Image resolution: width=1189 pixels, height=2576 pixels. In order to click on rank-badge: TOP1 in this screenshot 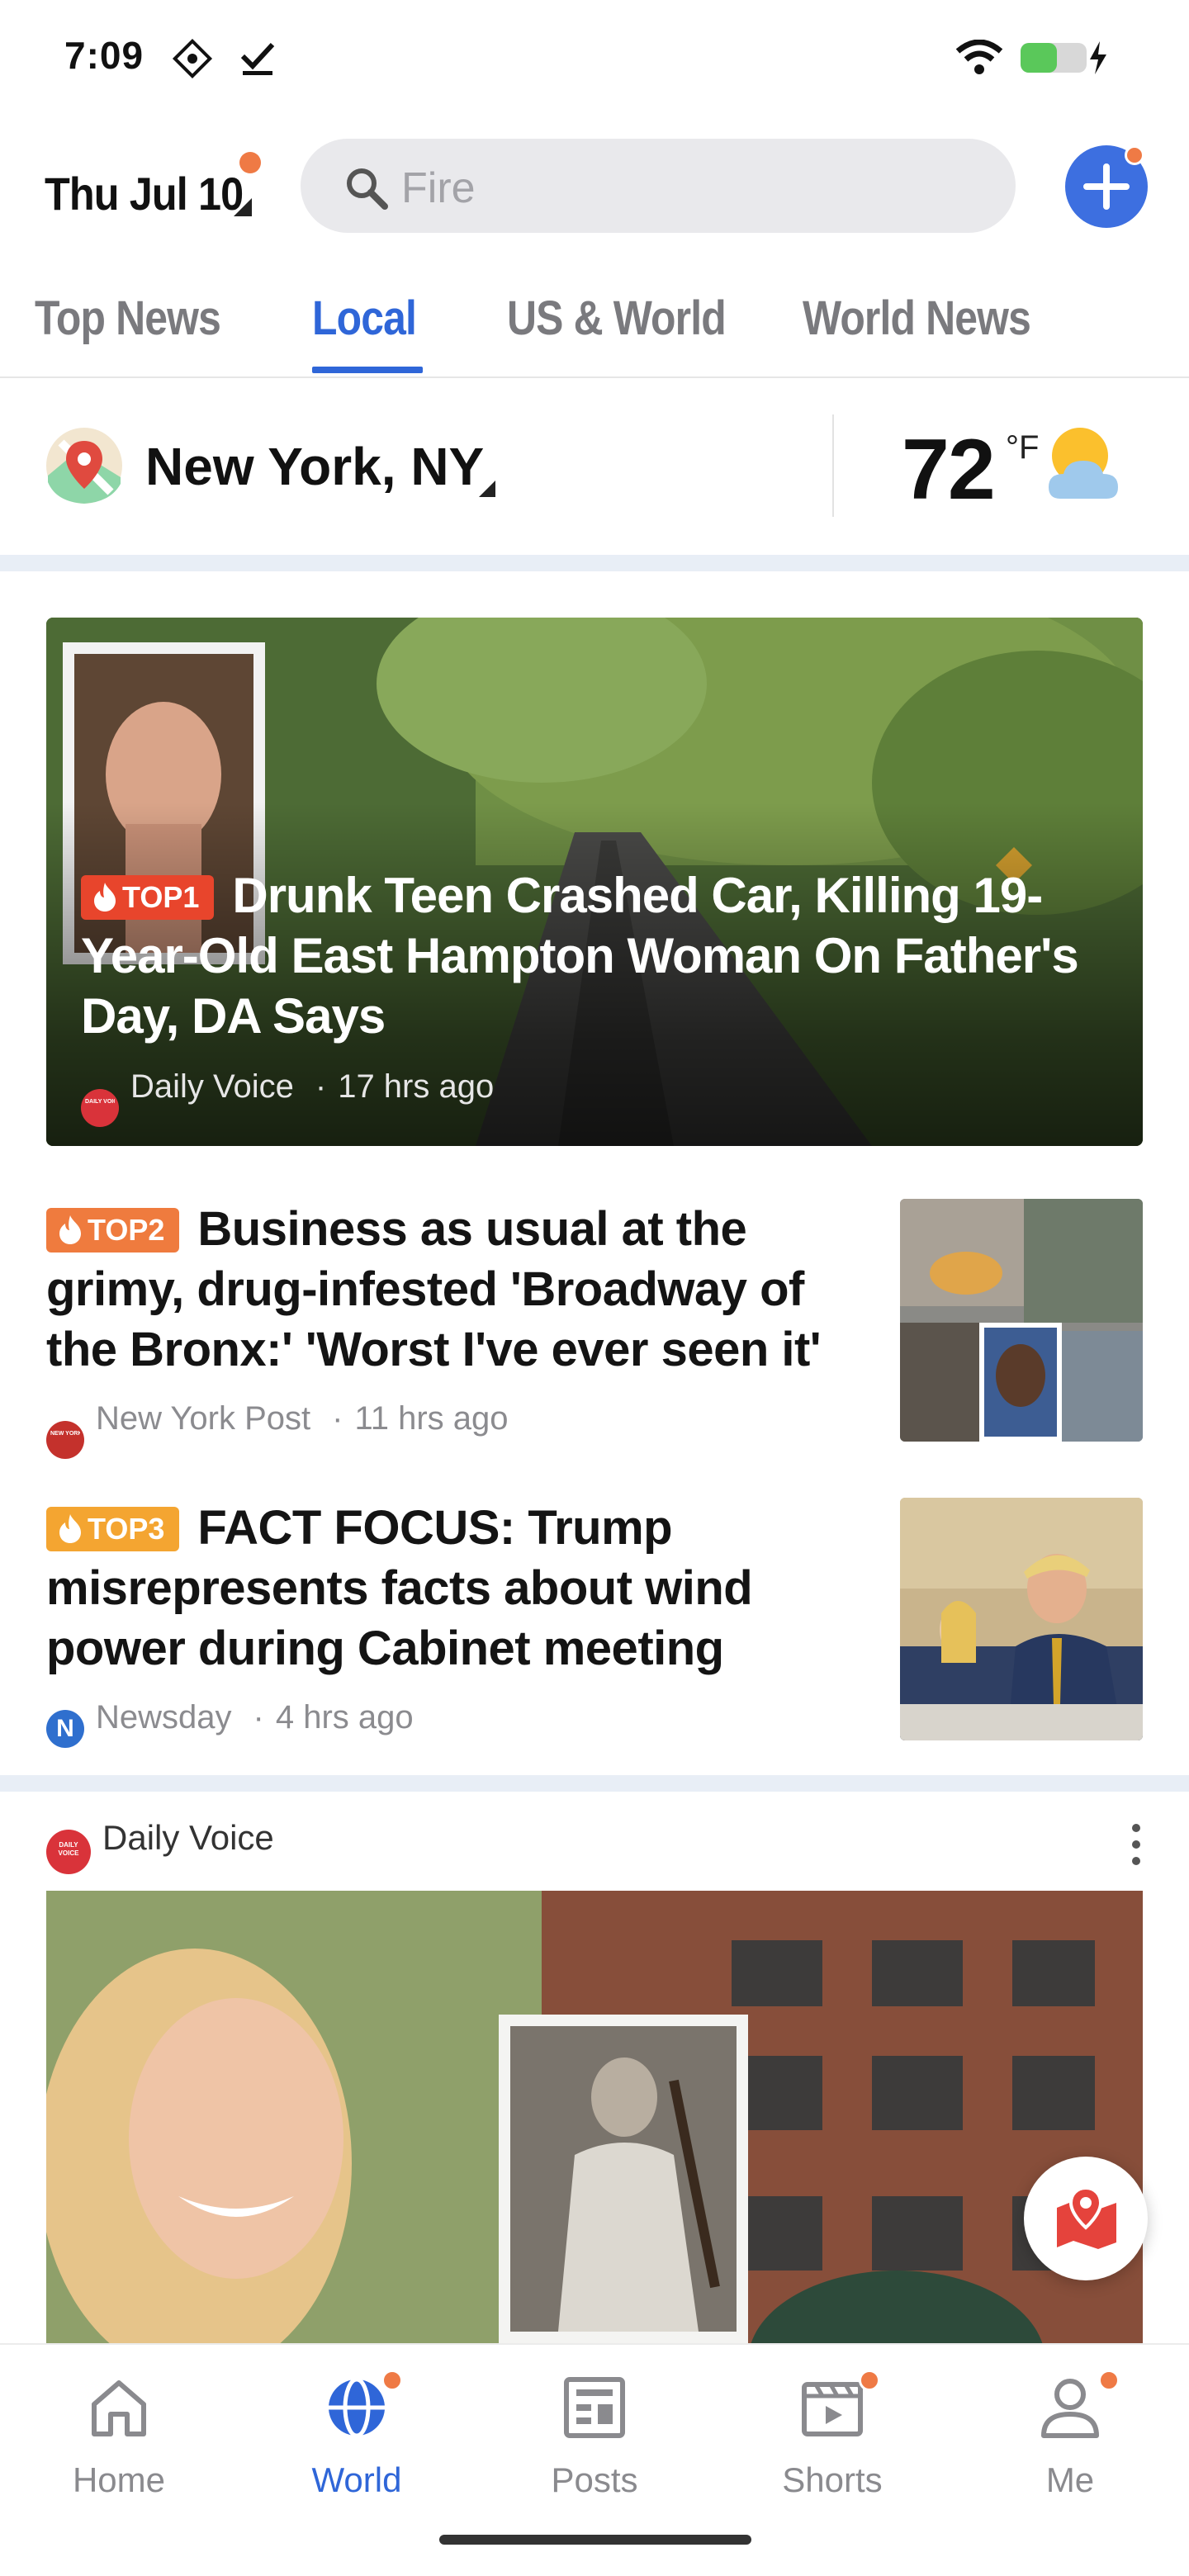, I will do `click(148, 897)`.